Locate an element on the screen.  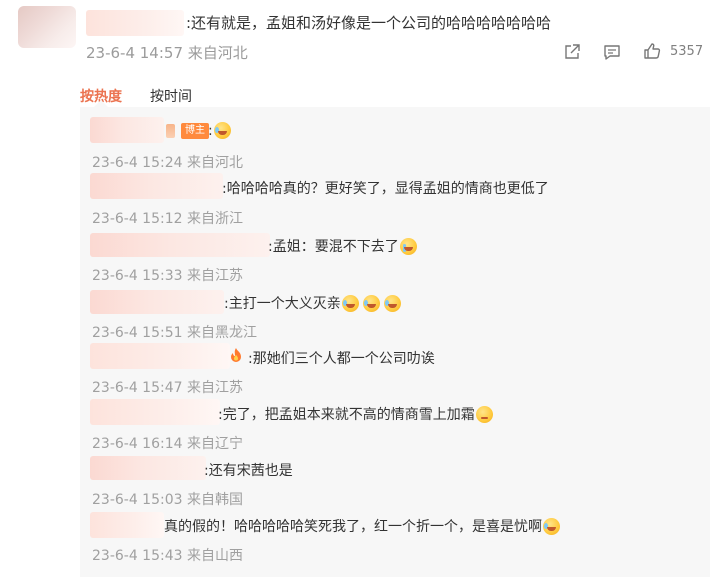
crying-emoji is located at coordinates (408, 246).